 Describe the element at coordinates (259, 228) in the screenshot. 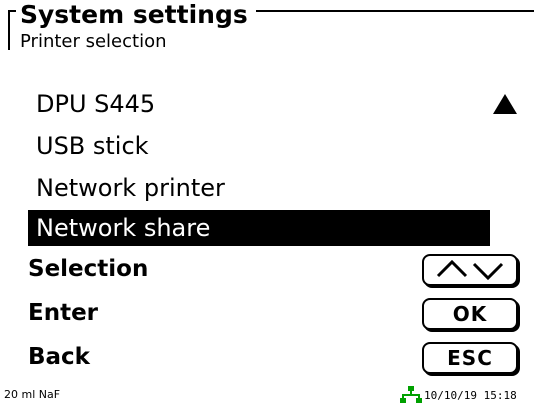

I see `option-network-share: Network share` at that location.